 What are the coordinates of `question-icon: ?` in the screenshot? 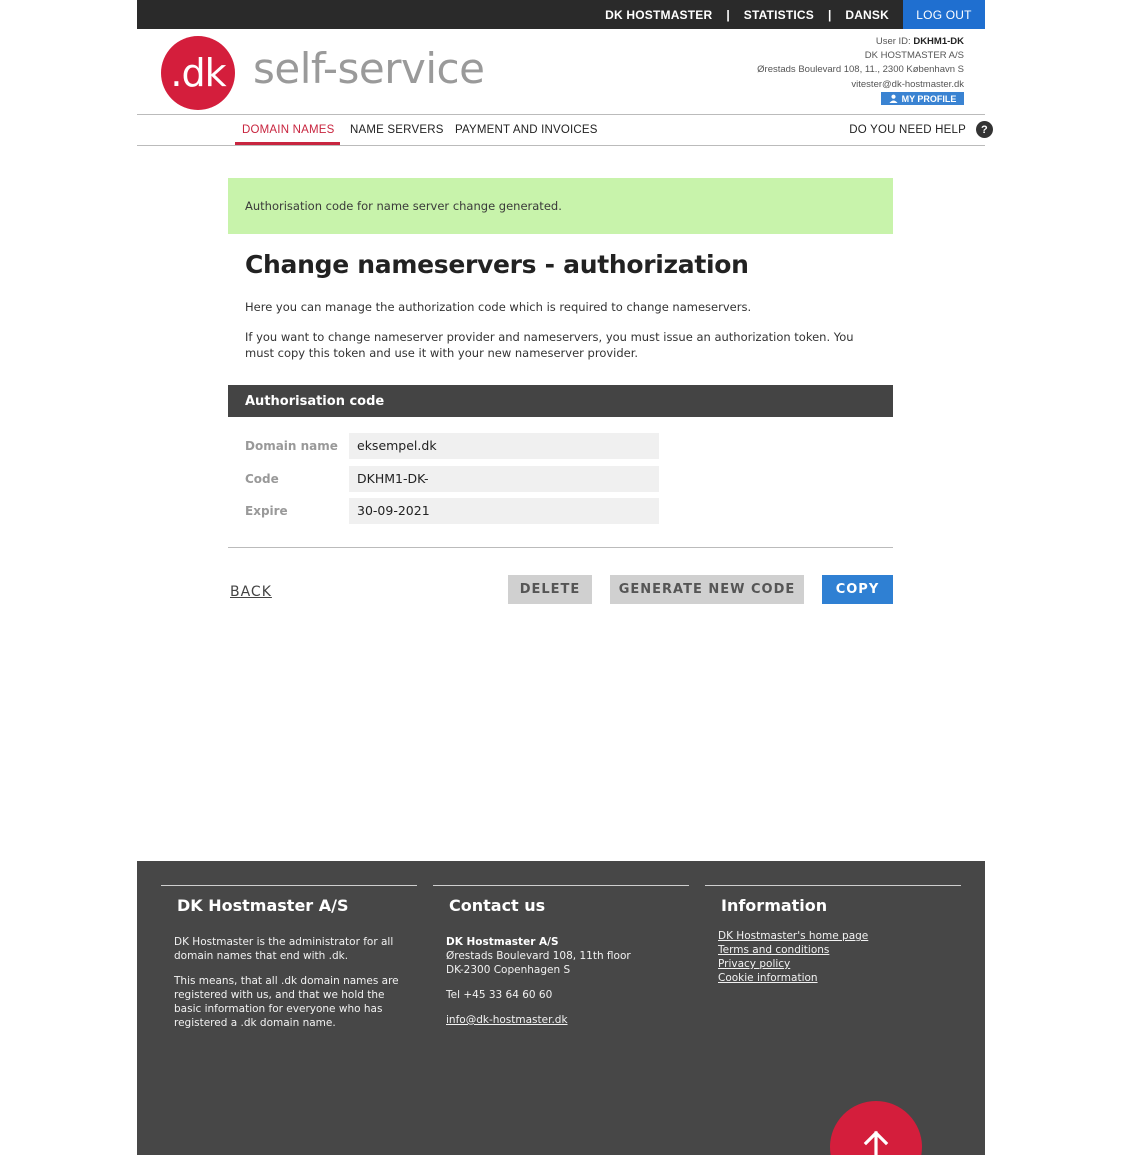 It's located at (984, 129).